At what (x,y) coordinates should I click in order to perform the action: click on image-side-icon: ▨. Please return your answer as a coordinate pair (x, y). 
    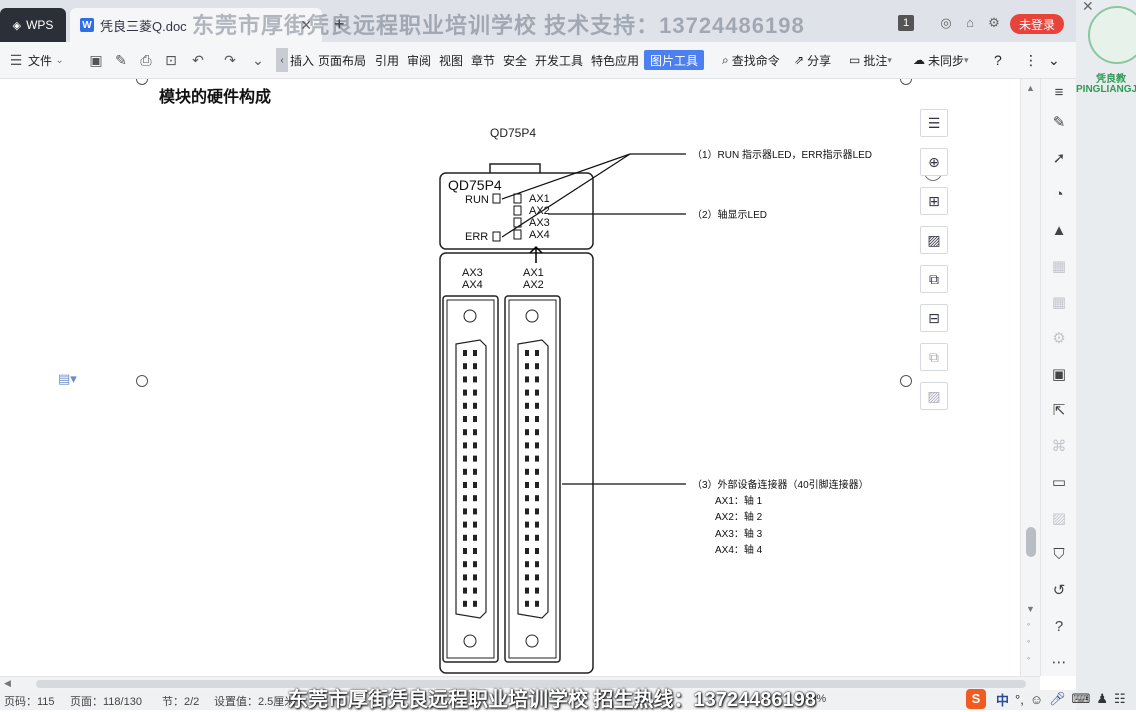
    Looking at the image, I should click on (1059, 519).